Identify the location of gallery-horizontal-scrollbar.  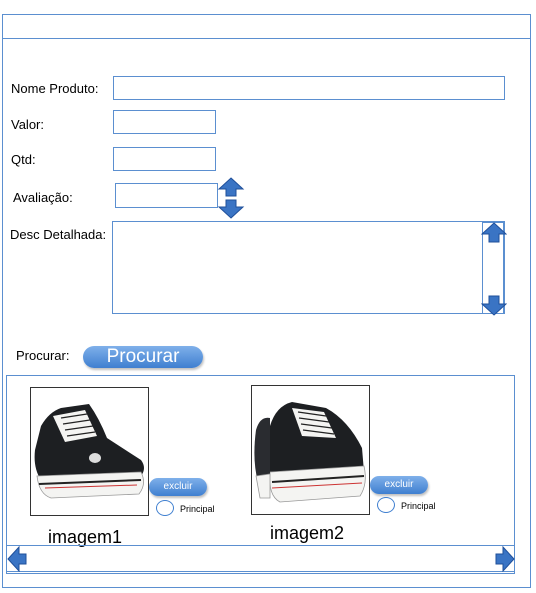
(260, 558).